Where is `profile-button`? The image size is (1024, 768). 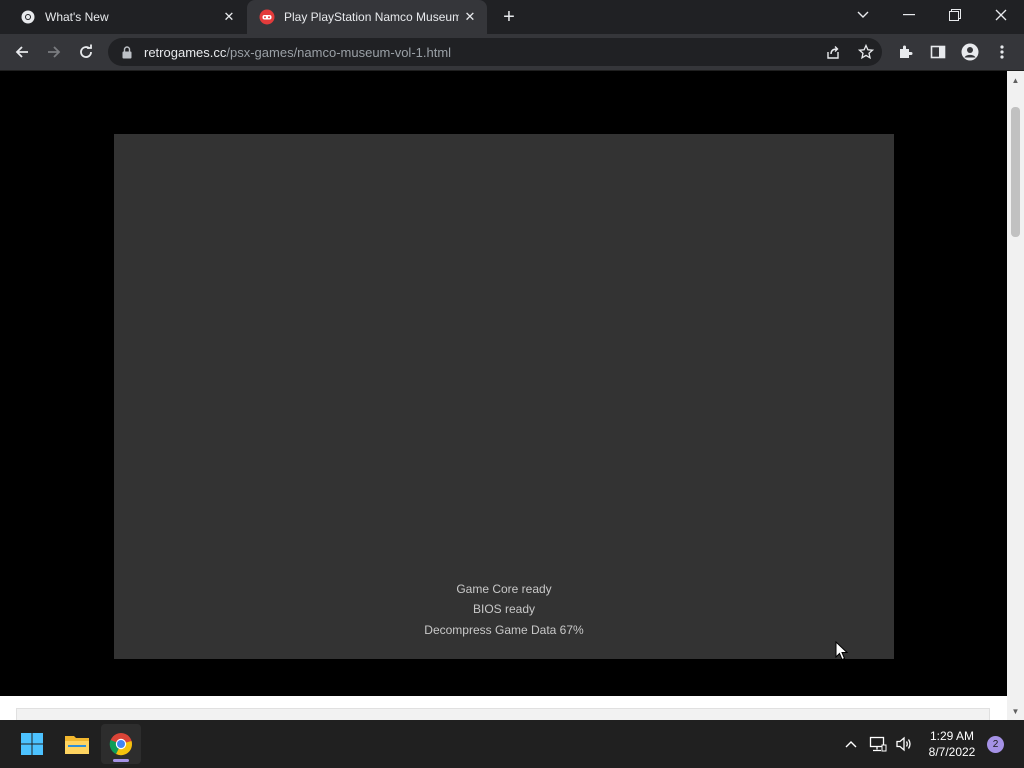 profile-button is located at coordinates (970, 52).